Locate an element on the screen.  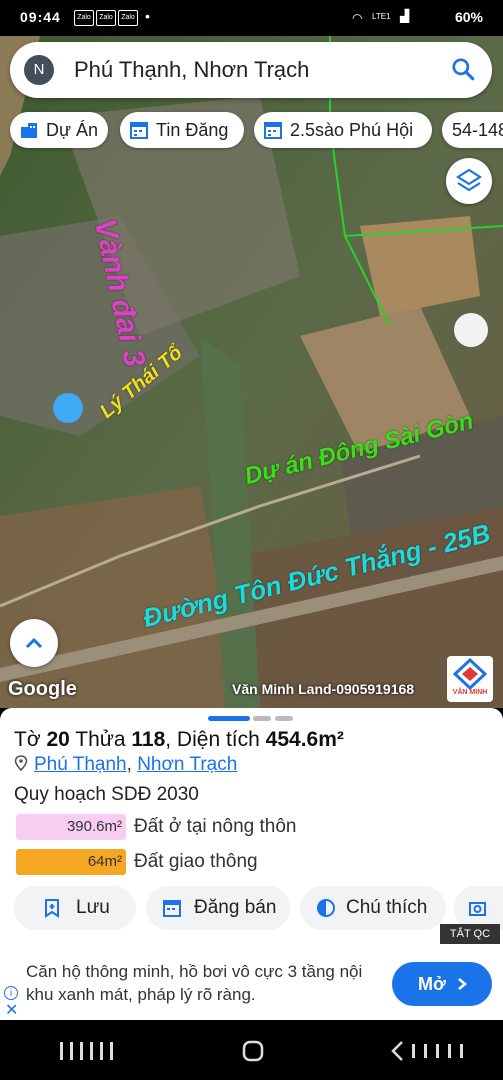
parcel-number: 118 is located at coordinates (148, 739).